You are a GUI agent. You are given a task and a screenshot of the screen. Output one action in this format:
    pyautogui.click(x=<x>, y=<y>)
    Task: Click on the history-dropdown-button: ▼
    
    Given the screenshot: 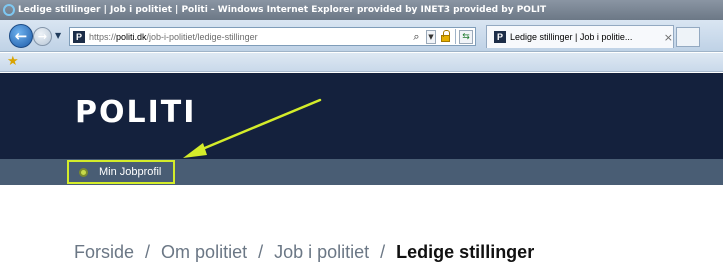 What is the action you would take?
    pyautogui.click(x=58, y=35)
    